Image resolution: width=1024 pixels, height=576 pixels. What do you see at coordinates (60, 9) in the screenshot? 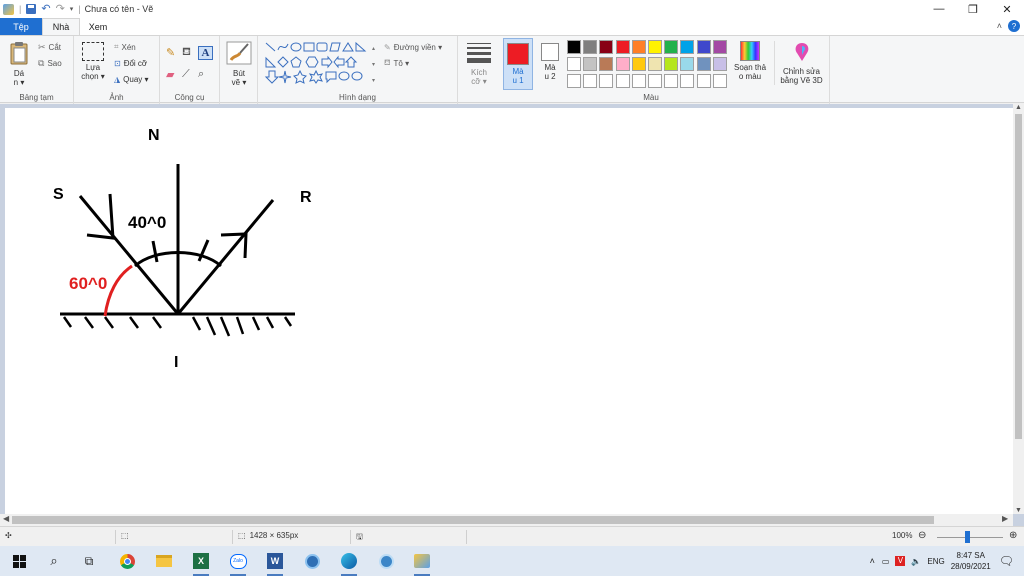
I see `redo-icon: ↷` at bounding box center [60, 9].